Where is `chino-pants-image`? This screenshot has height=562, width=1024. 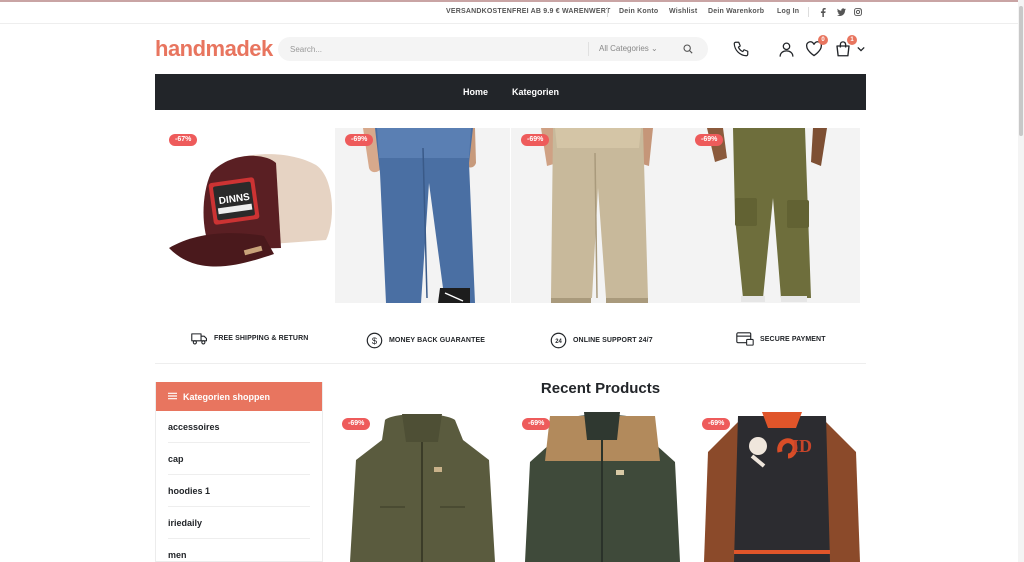 chino-pants-image is located at coordinates (597, 215).